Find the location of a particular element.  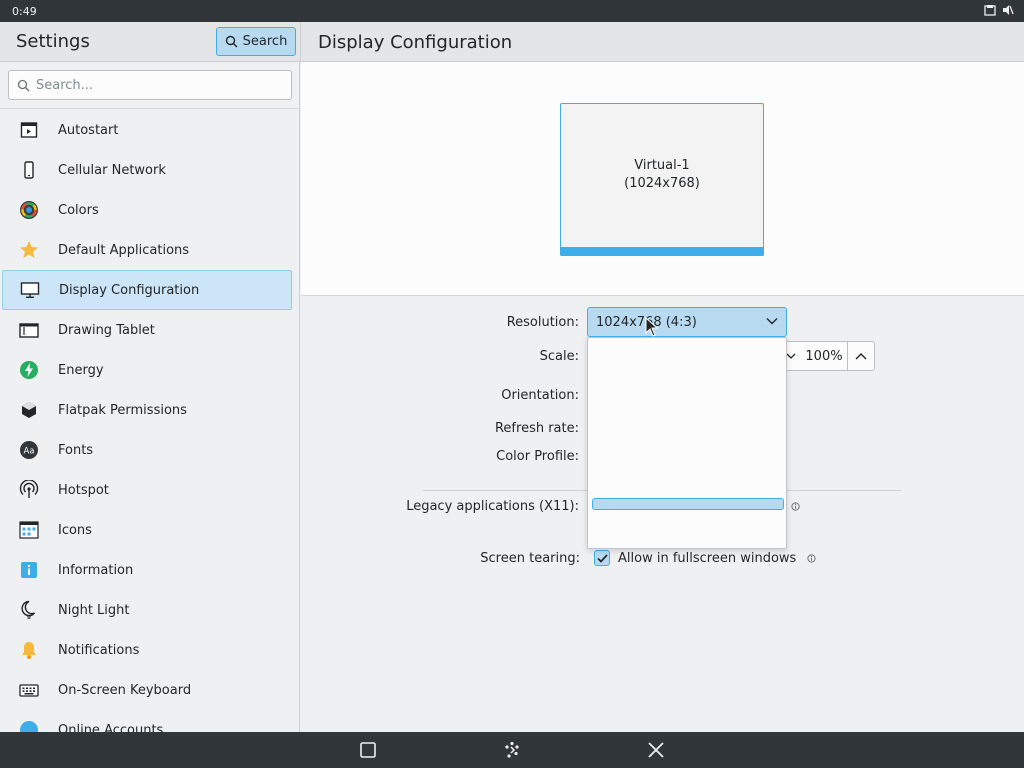

checkmark-icon is located at coordinates (602, 558).